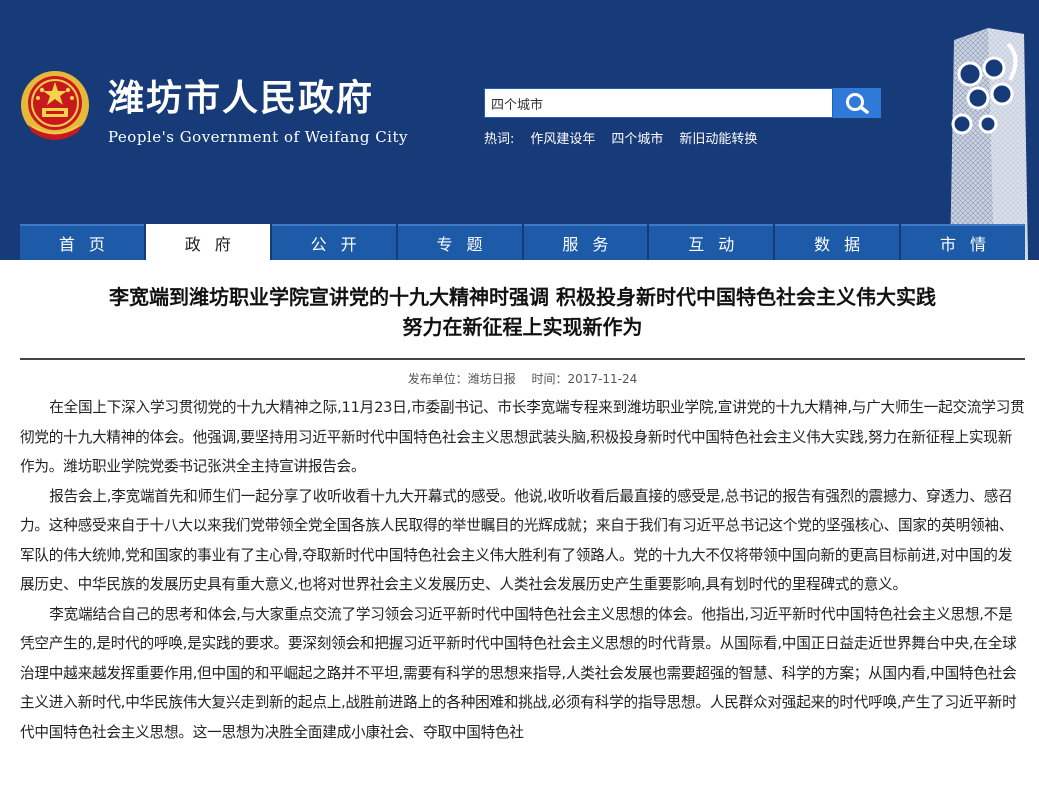 This screenshot has width=1039, height=810. What do you see at coordinates (241, 98) in the screenshot?
I see `site-title: 潍坊市人民政府` at bounding box center [241, 98].